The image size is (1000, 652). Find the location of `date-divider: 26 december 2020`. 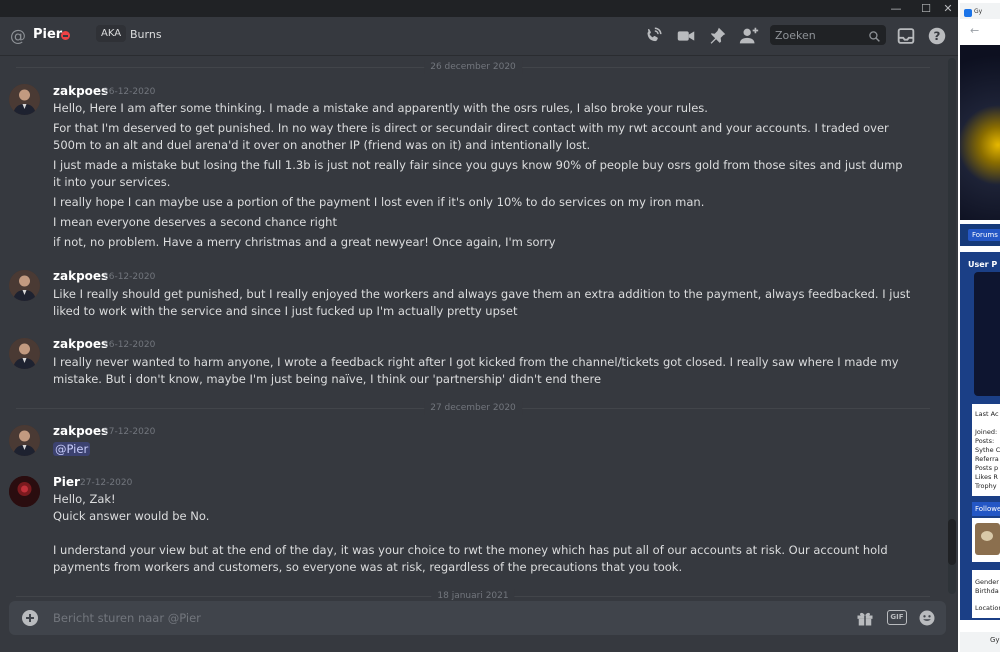

date-divider: 26 december 2020 is located at coordinates (473, 67).